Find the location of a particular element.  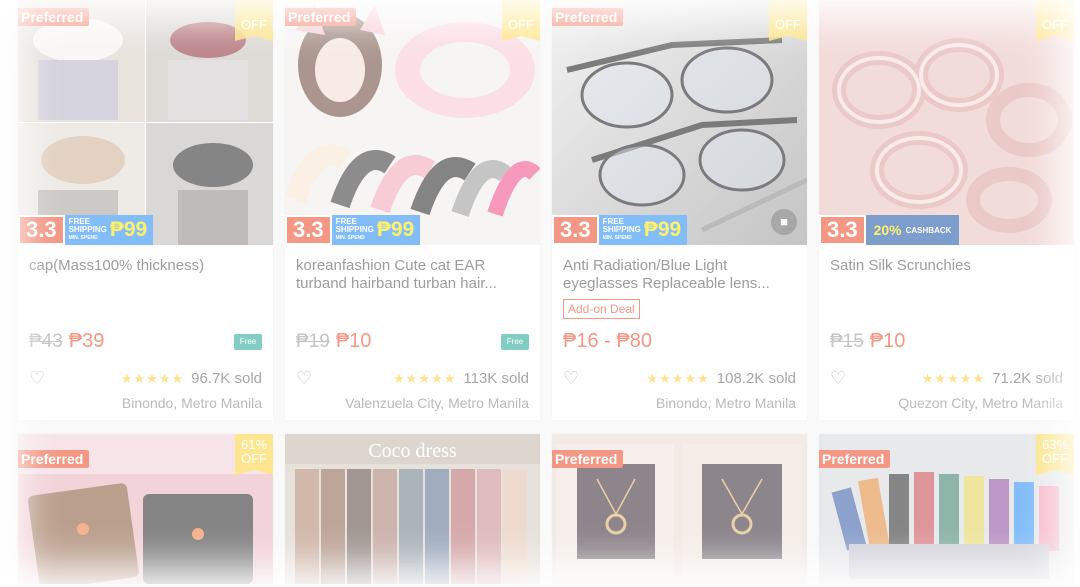

product-card: Coco dress is located at coordinates (412, 509).